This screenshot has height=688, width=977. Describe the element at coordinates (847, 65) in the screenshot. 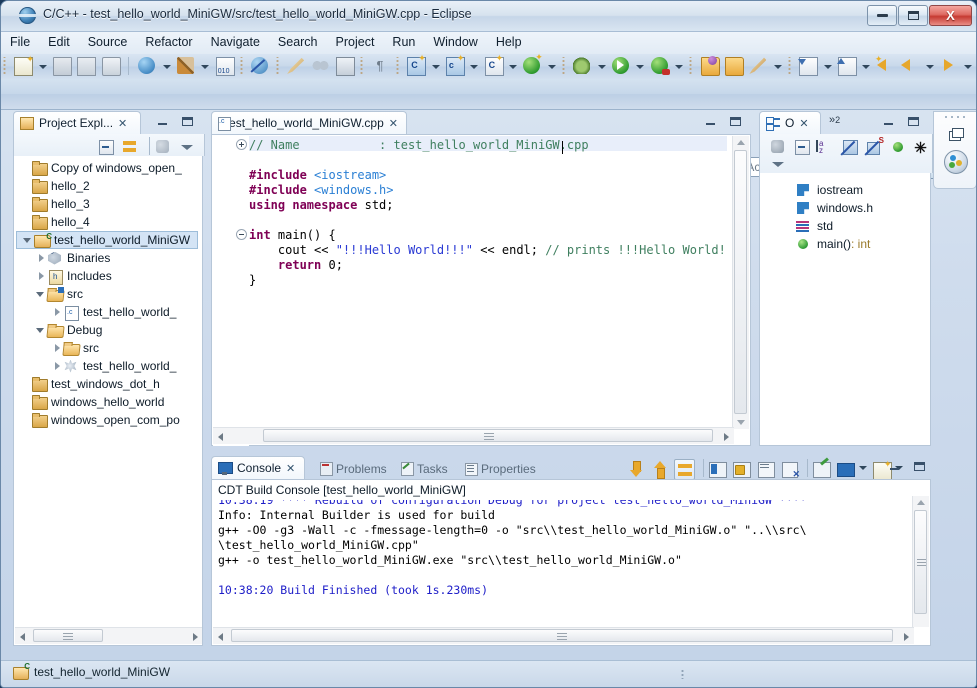

I see `previous-annotation-icon` at that location.